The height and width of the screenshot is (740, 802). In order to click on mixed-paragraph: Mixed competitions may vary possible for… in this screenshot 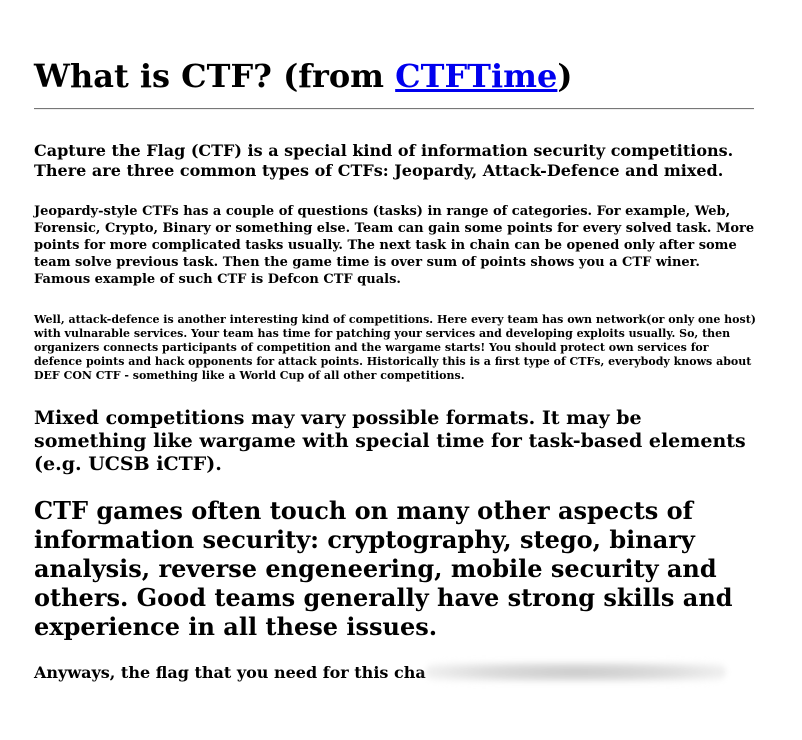, I will do `click(390, 441)`.